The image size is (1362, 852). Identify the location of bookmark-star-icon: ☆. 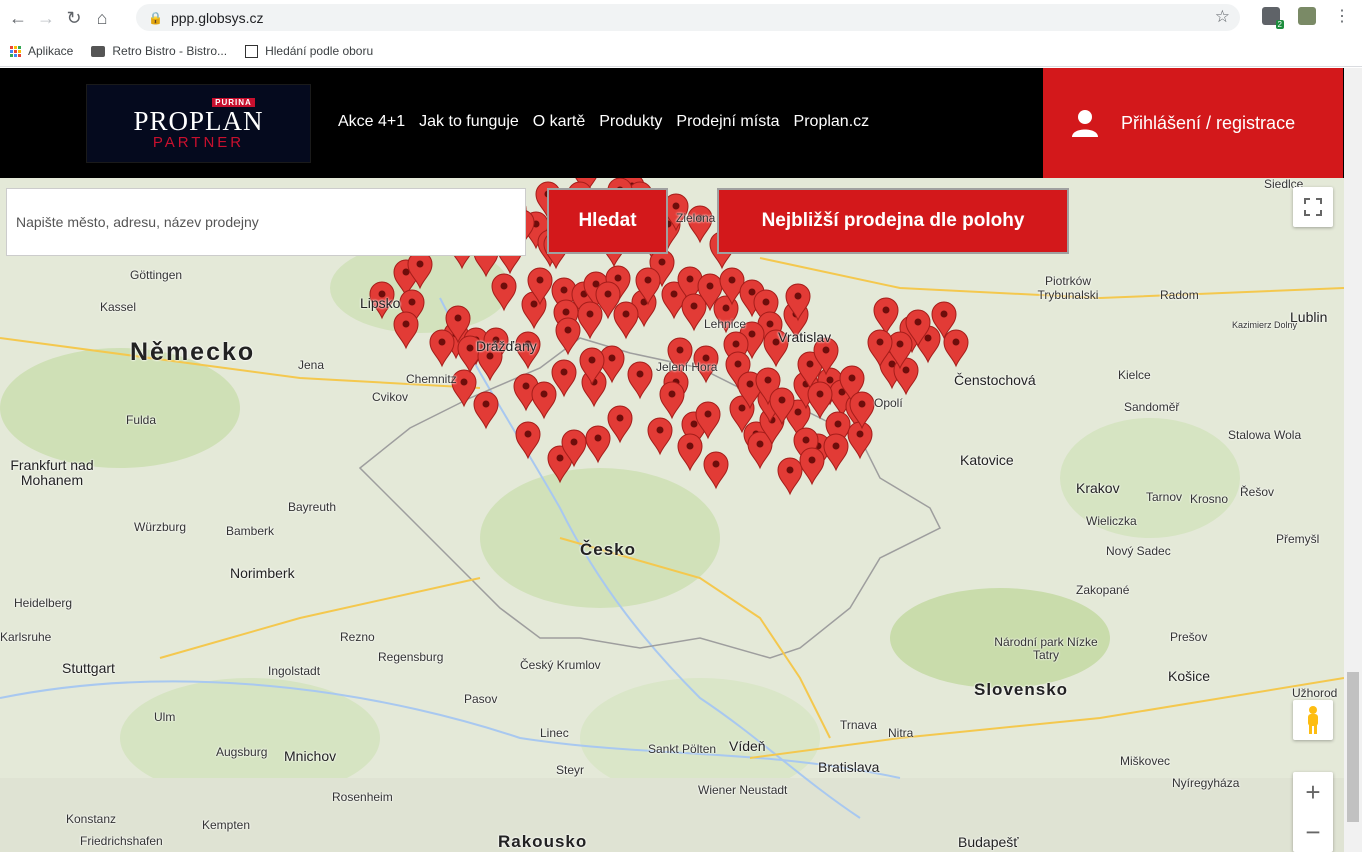
(1222, 17).